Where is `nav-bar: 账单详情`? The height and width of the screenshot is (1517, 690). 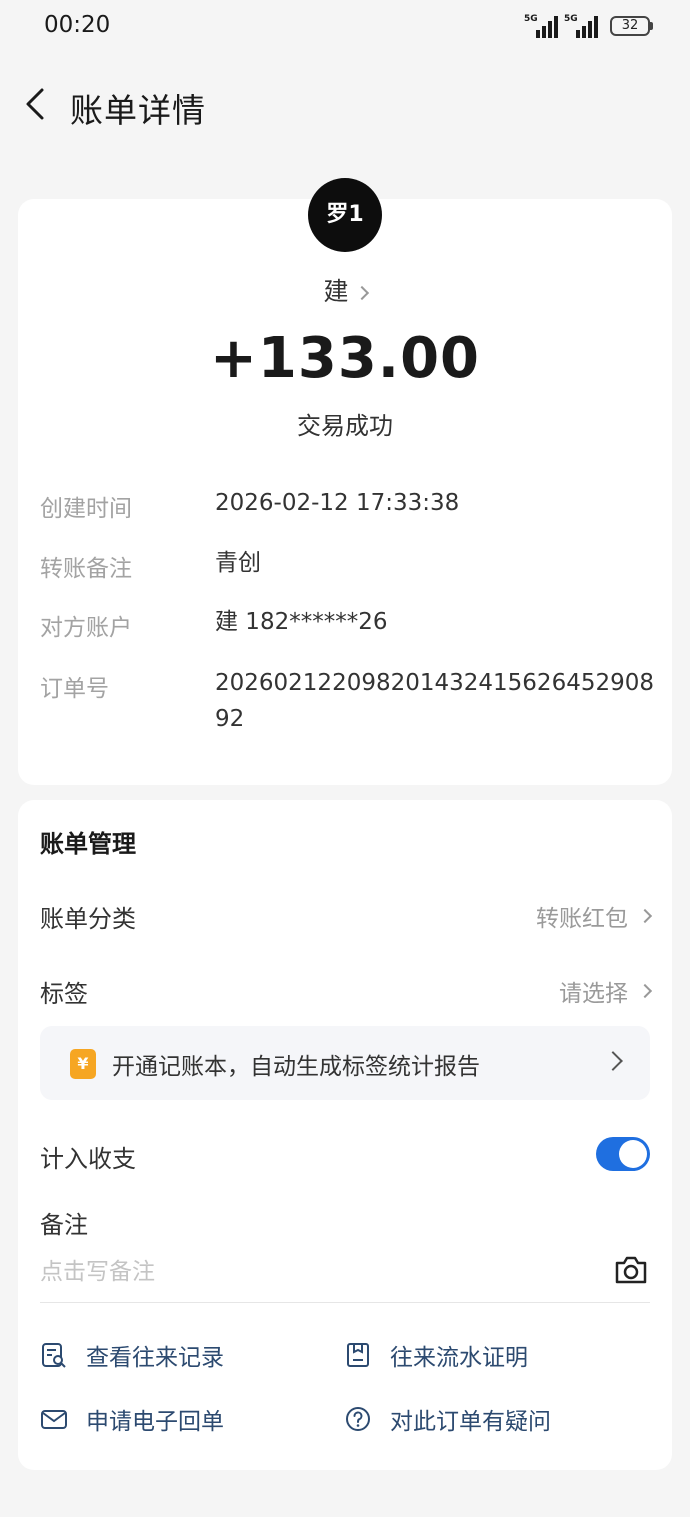
nav-bar: 账单详情 is located at coordinates (345, 105).